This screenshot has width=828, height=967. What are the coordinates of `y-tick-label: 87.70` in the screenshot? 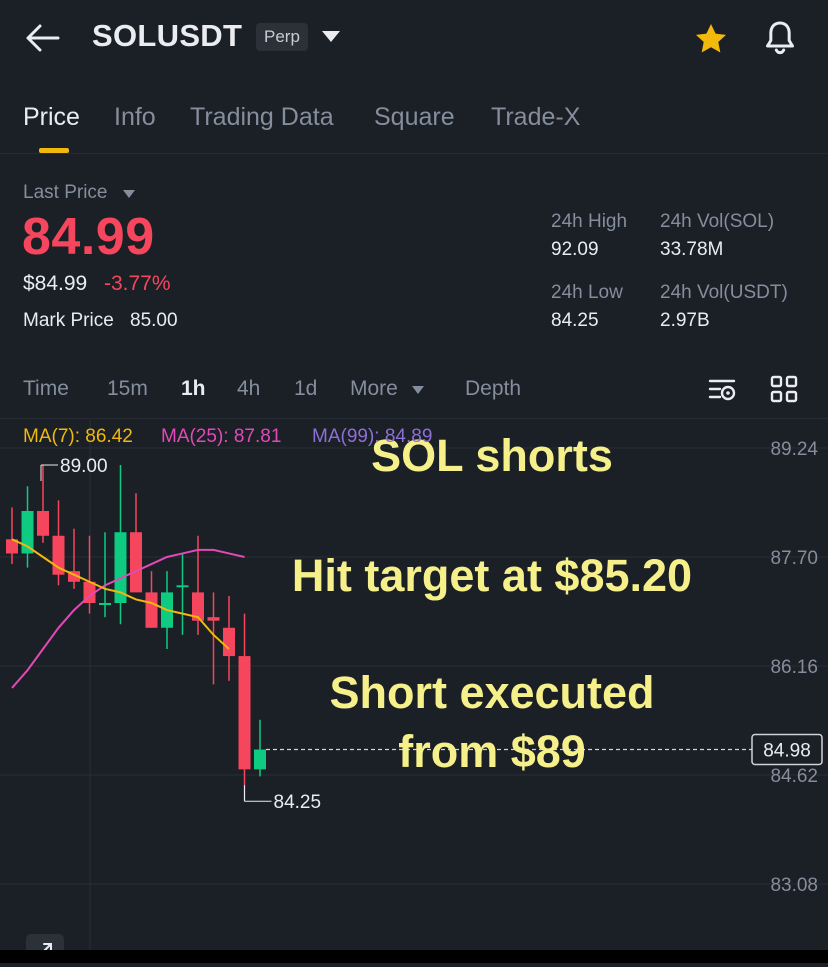 It's located at (794, 558).